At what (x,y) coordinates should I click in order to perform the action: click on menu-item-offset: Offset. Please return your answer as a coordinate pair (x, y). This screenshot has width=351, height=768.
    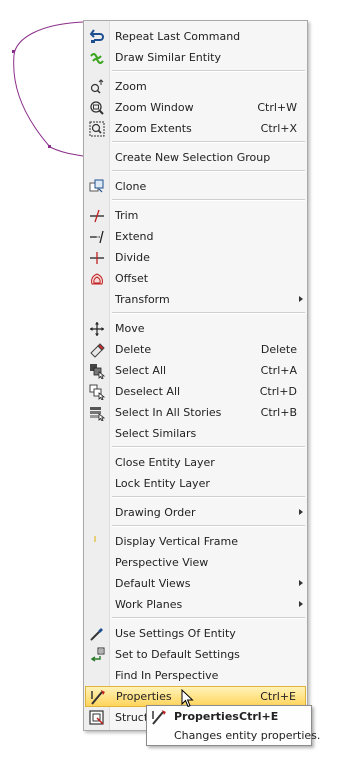
    Looking at the image, I should click on (195, 278).